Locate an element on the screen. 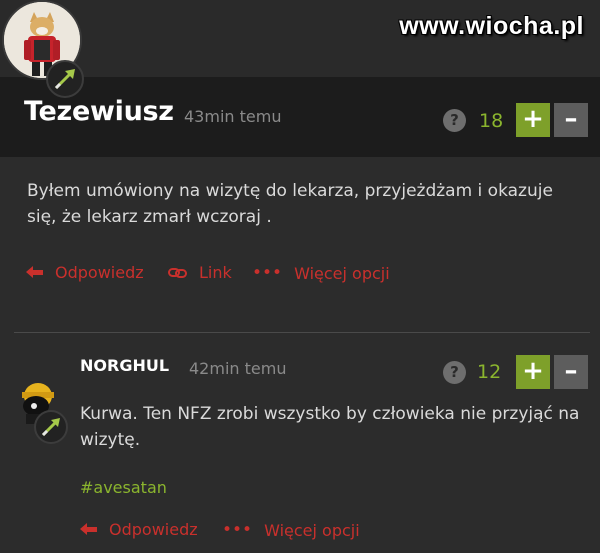 The height and width of the screenshot is (553, 600). hashtag-link: #avesatan is located at coordinates (123, 487).